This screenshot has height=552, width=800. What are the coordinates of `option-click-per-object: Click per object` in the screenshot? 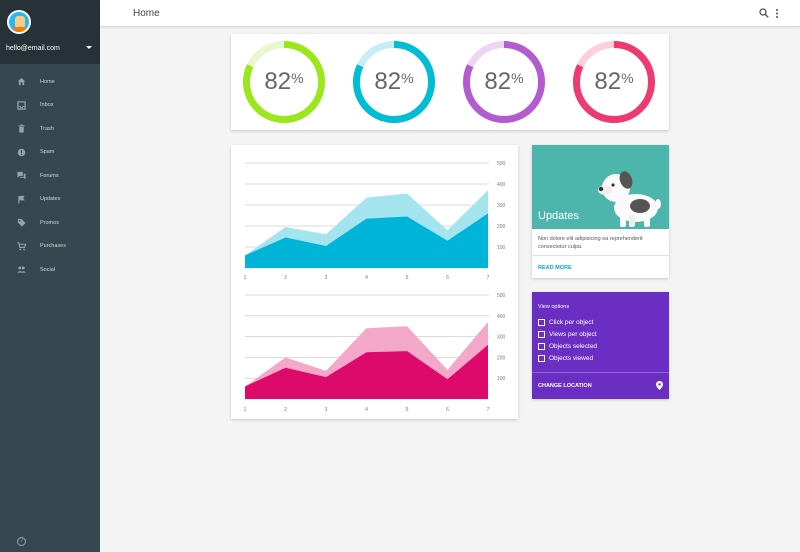 It's located at (565, 322).